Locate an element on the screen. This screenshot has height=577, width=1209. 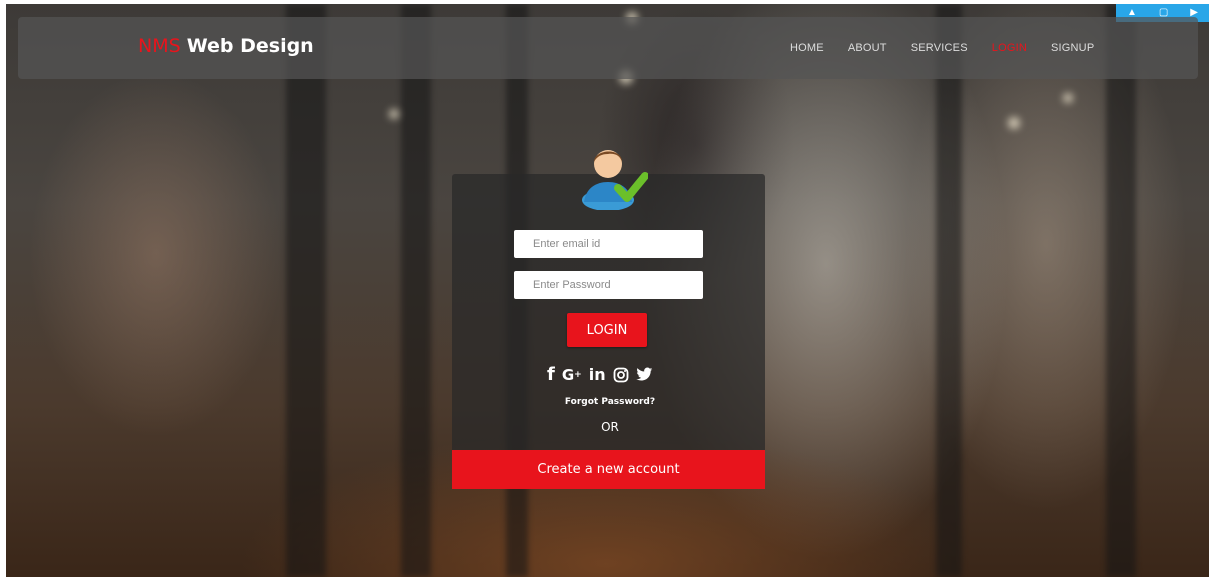
linkedin-icon: in is located at coordinates (597, 374).